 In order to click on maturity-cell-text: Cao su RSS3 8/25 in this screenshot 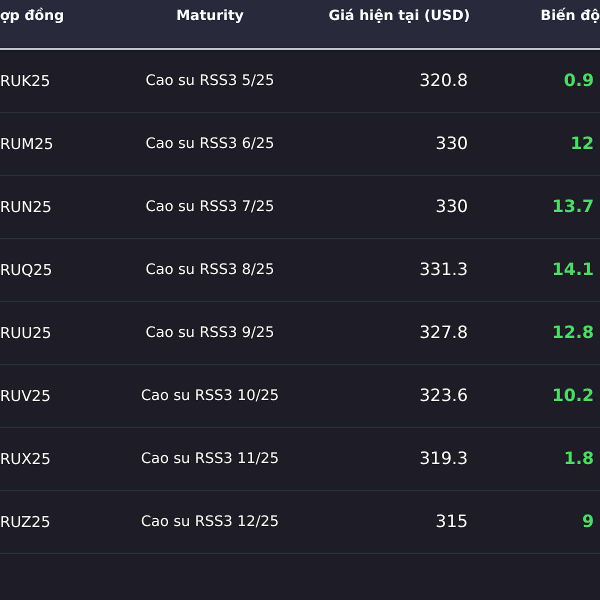, I will do `click(210, 270)`.